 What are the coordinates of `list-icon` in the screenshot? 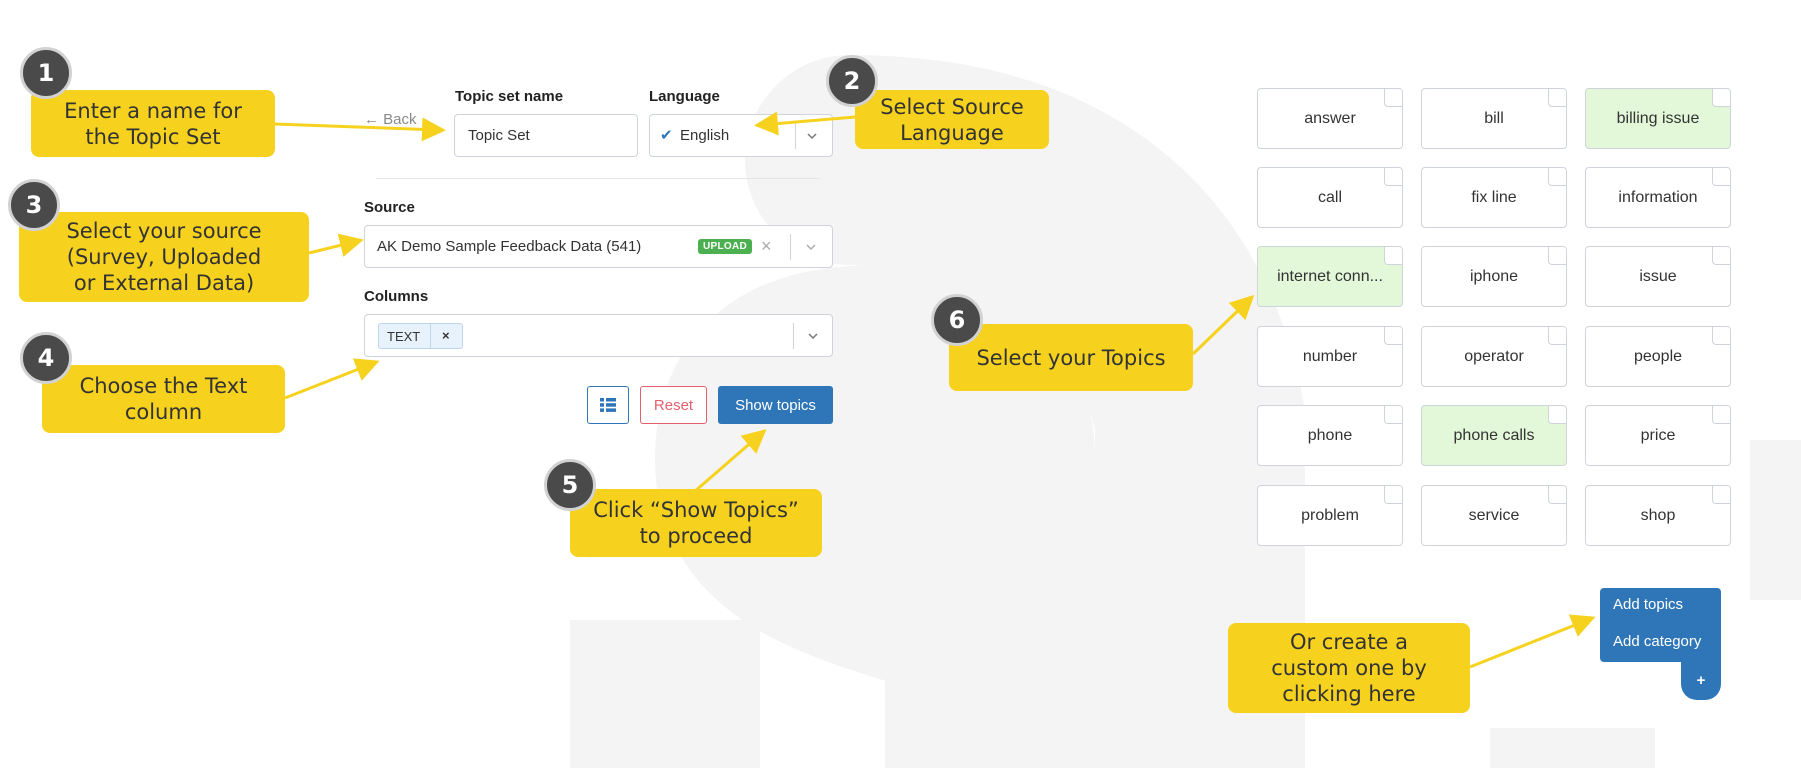 It's located at (608, 405).